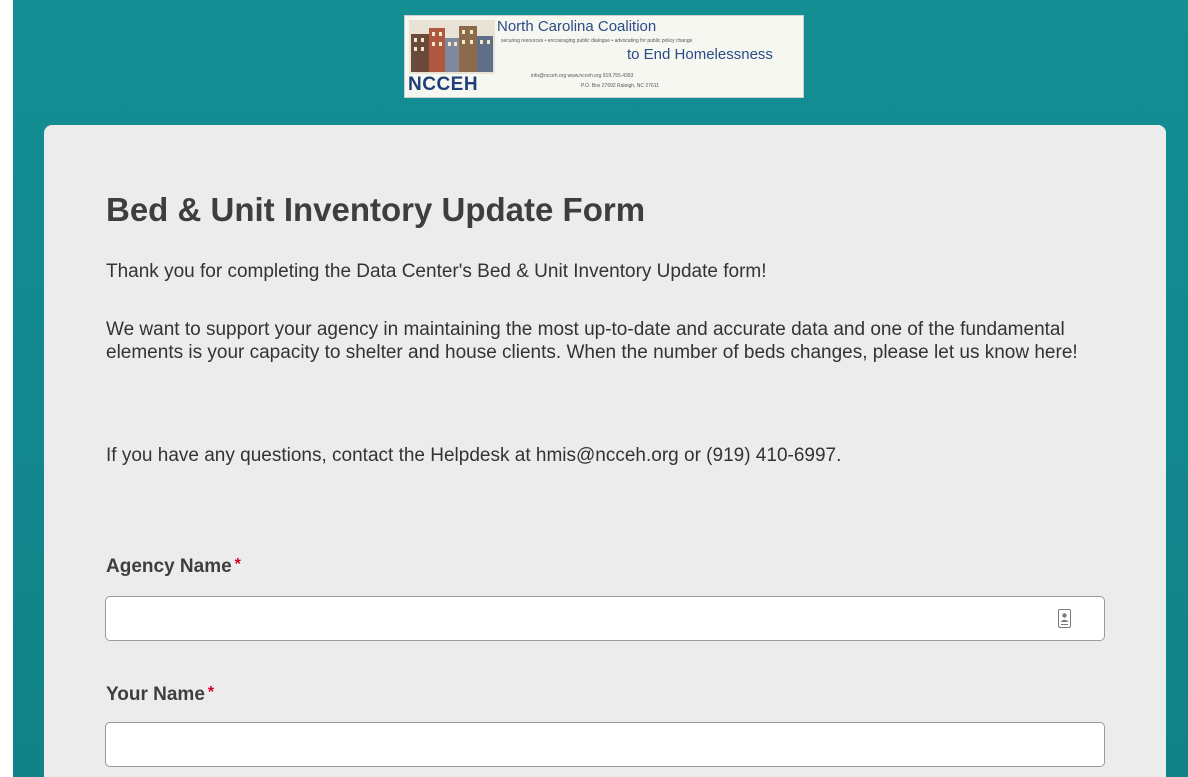 Image resolution: width=1188 pixels, height=777 pixels. What do you see at coordinates (443, 84) in the screenshot?
I see `logo-acronym: NCCEH` at bounding box center [443, 84].